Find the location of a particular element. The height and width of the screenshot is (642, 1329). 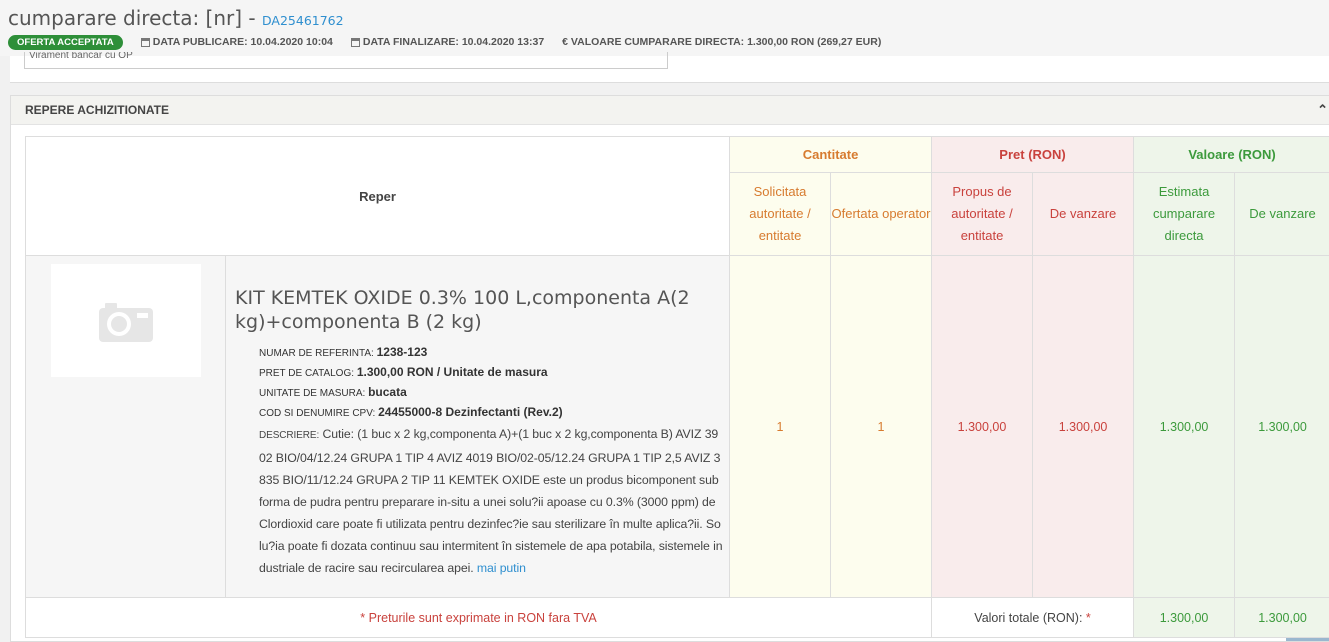

total-vanzare: 1.300,00 is located at coordinates (1282, 618).